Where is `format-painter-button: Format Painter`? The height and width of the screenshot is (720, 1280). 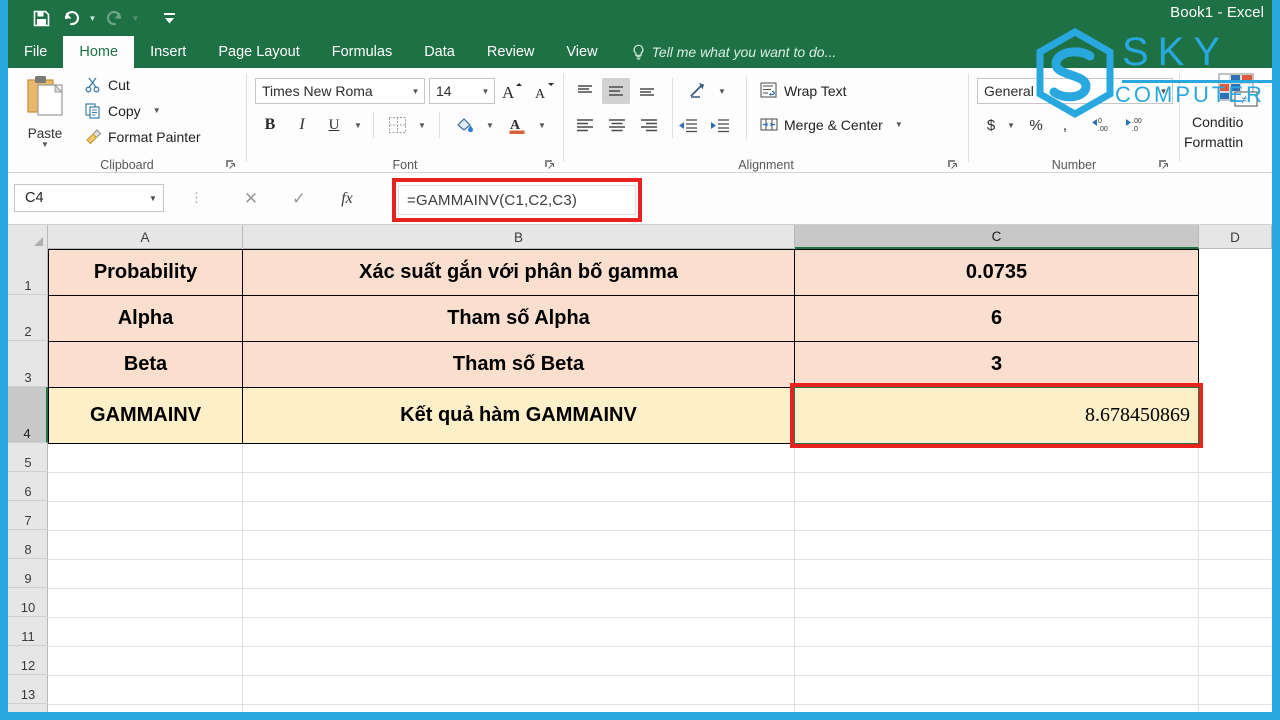 format-painter-button: Format Painter is located at coordinates (142, 136).